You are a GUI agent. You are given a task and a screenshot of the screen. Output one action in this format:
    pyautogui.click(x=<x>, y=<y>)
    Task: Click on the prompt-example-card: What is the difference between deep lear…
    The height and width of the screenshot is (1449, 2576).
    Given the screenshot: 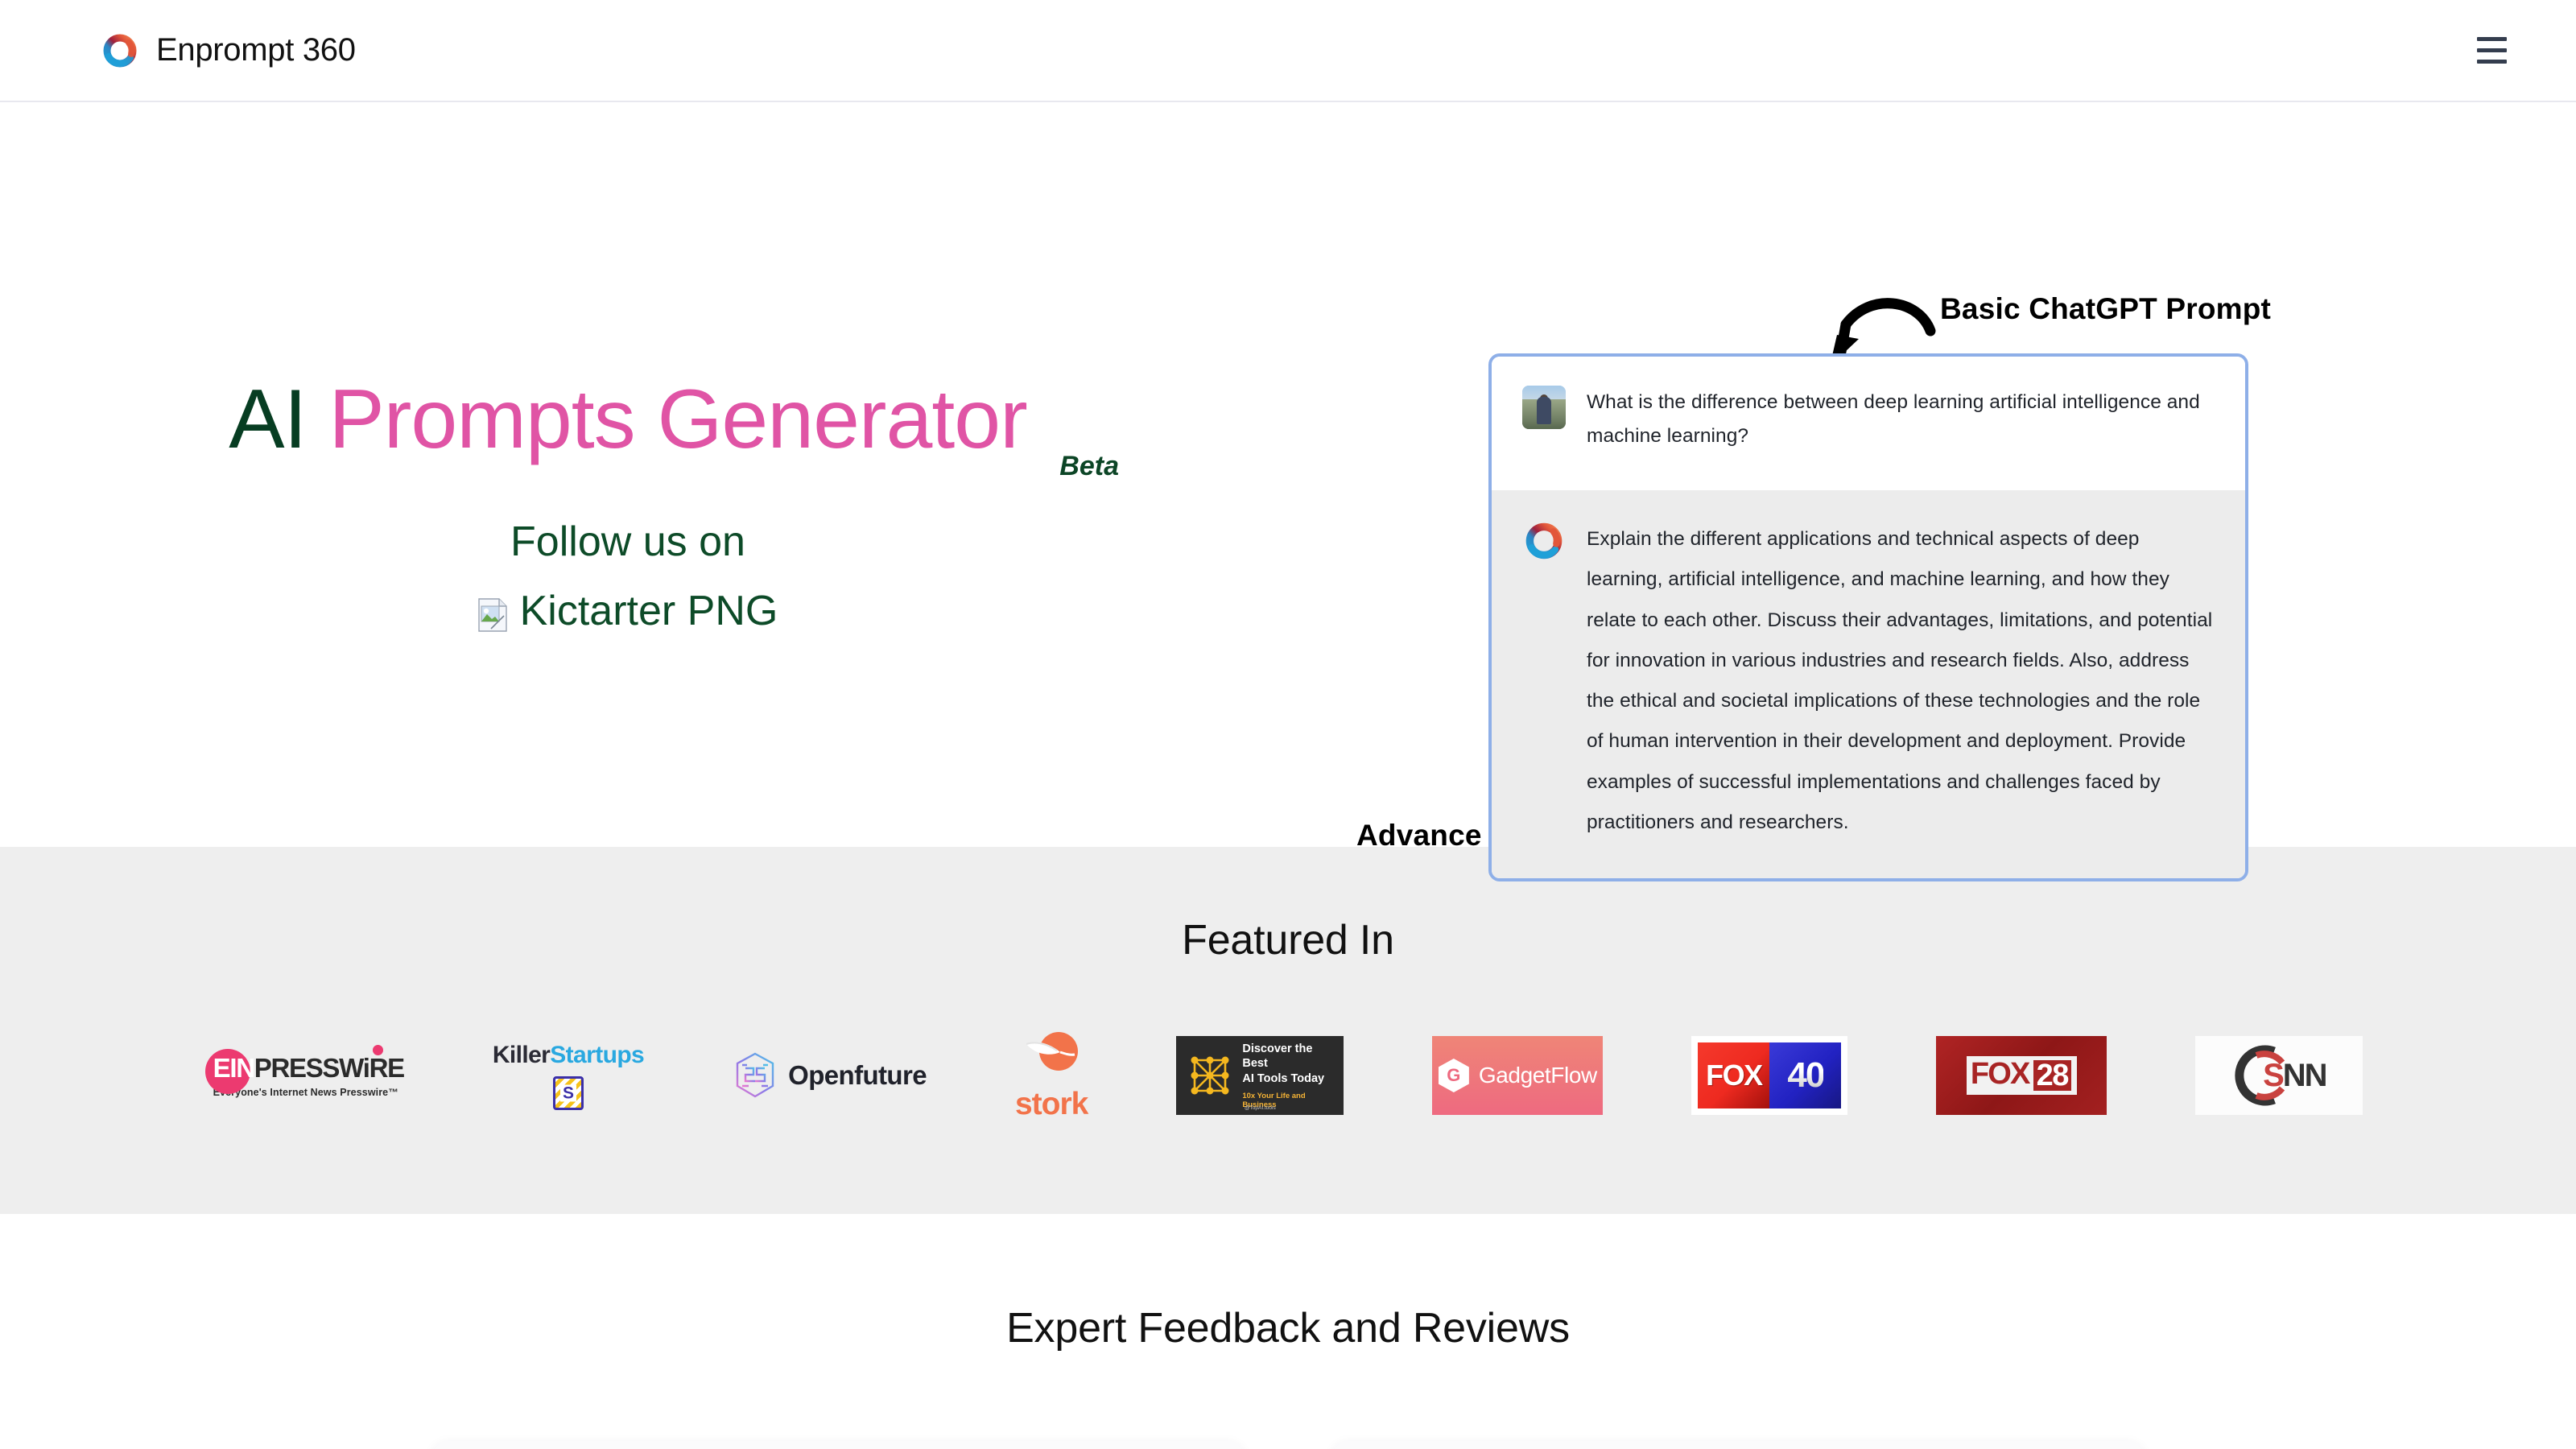 What is the action you would take?
    pyautogui.click(x=1868, y=617)
    